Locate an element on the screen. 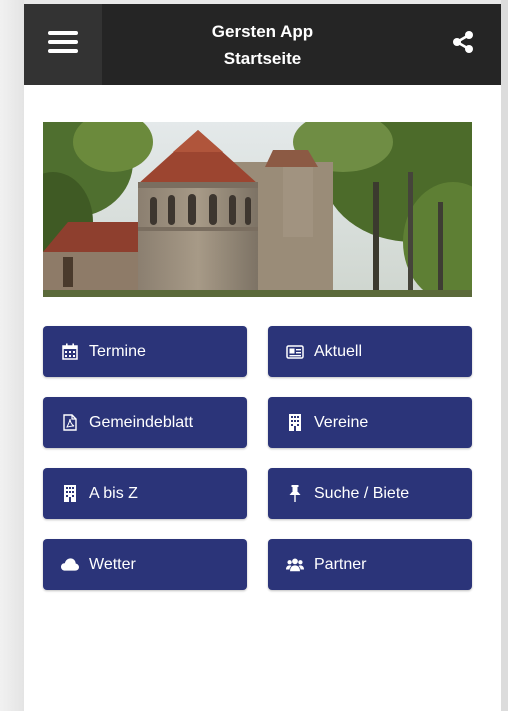  calendar-icon is located at coordinates (70, 352).